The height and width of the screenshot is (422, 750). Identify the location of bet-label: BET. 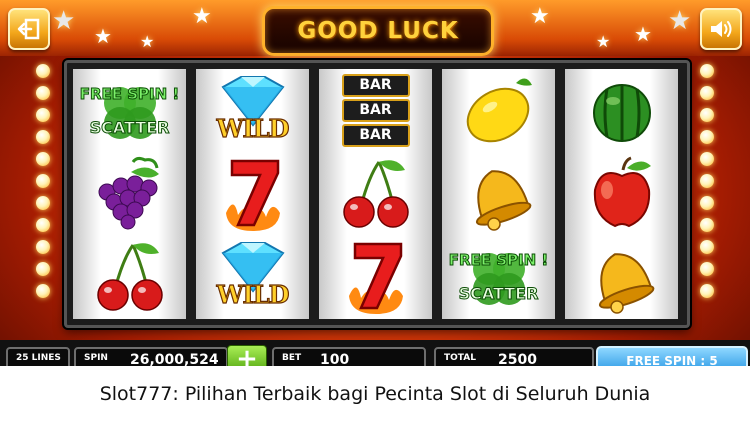
(292, 358).